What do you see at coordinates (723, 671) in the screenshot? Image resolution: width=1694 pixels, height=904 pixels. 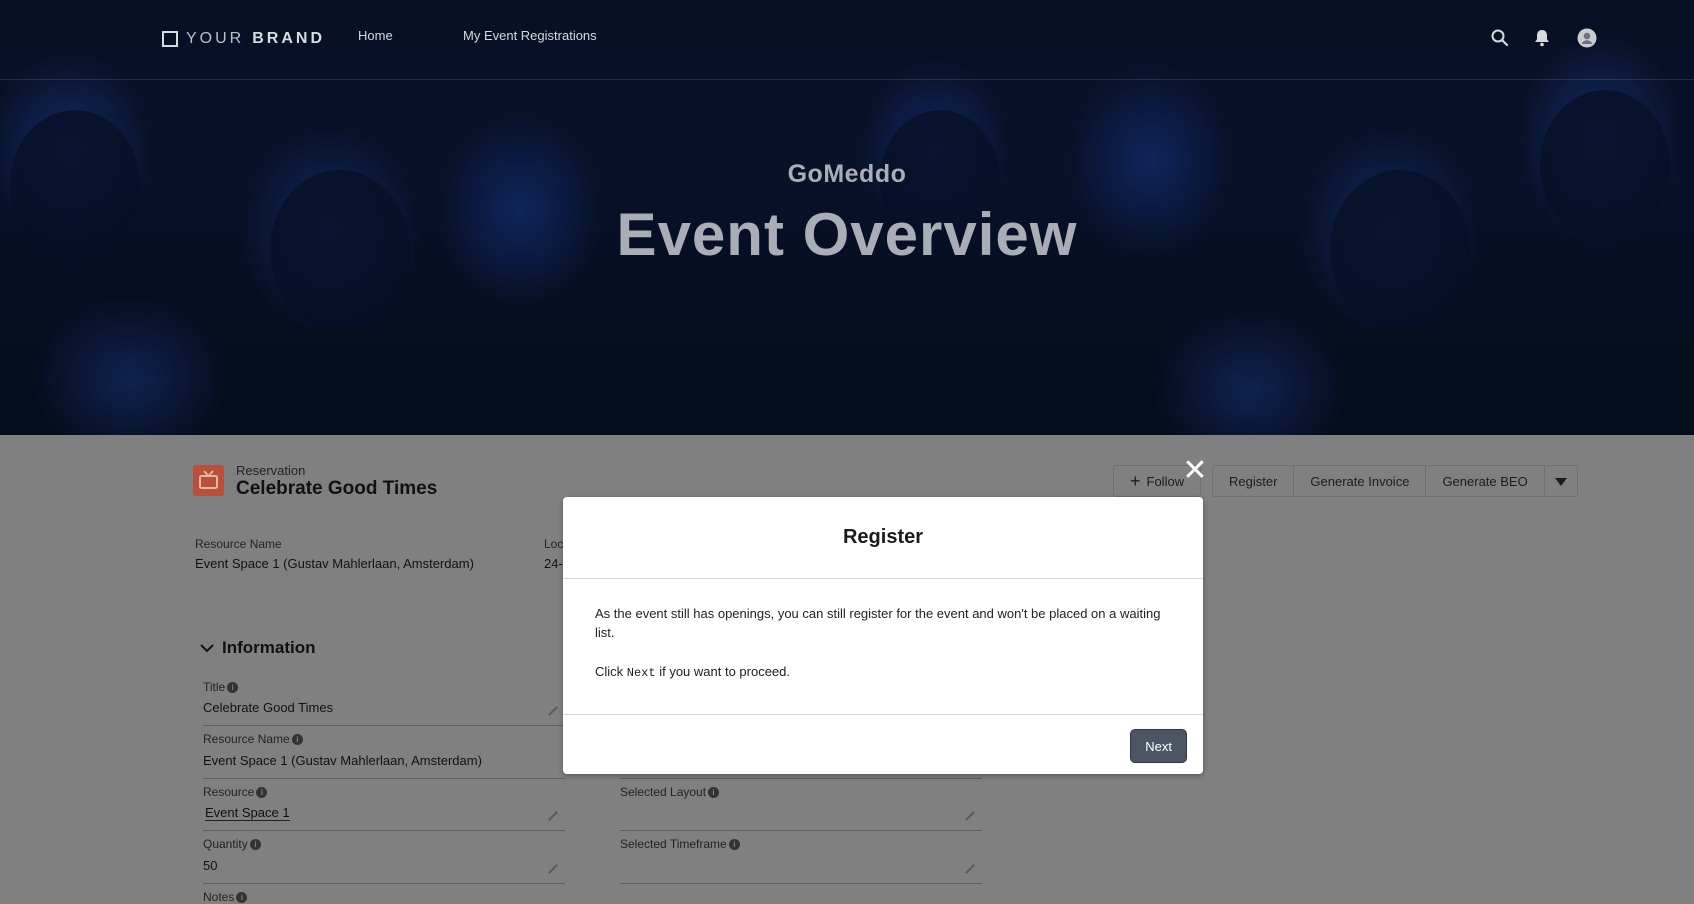 I see `instruction-suffix: if you want to proceed.` at bounding box center [723, 671].